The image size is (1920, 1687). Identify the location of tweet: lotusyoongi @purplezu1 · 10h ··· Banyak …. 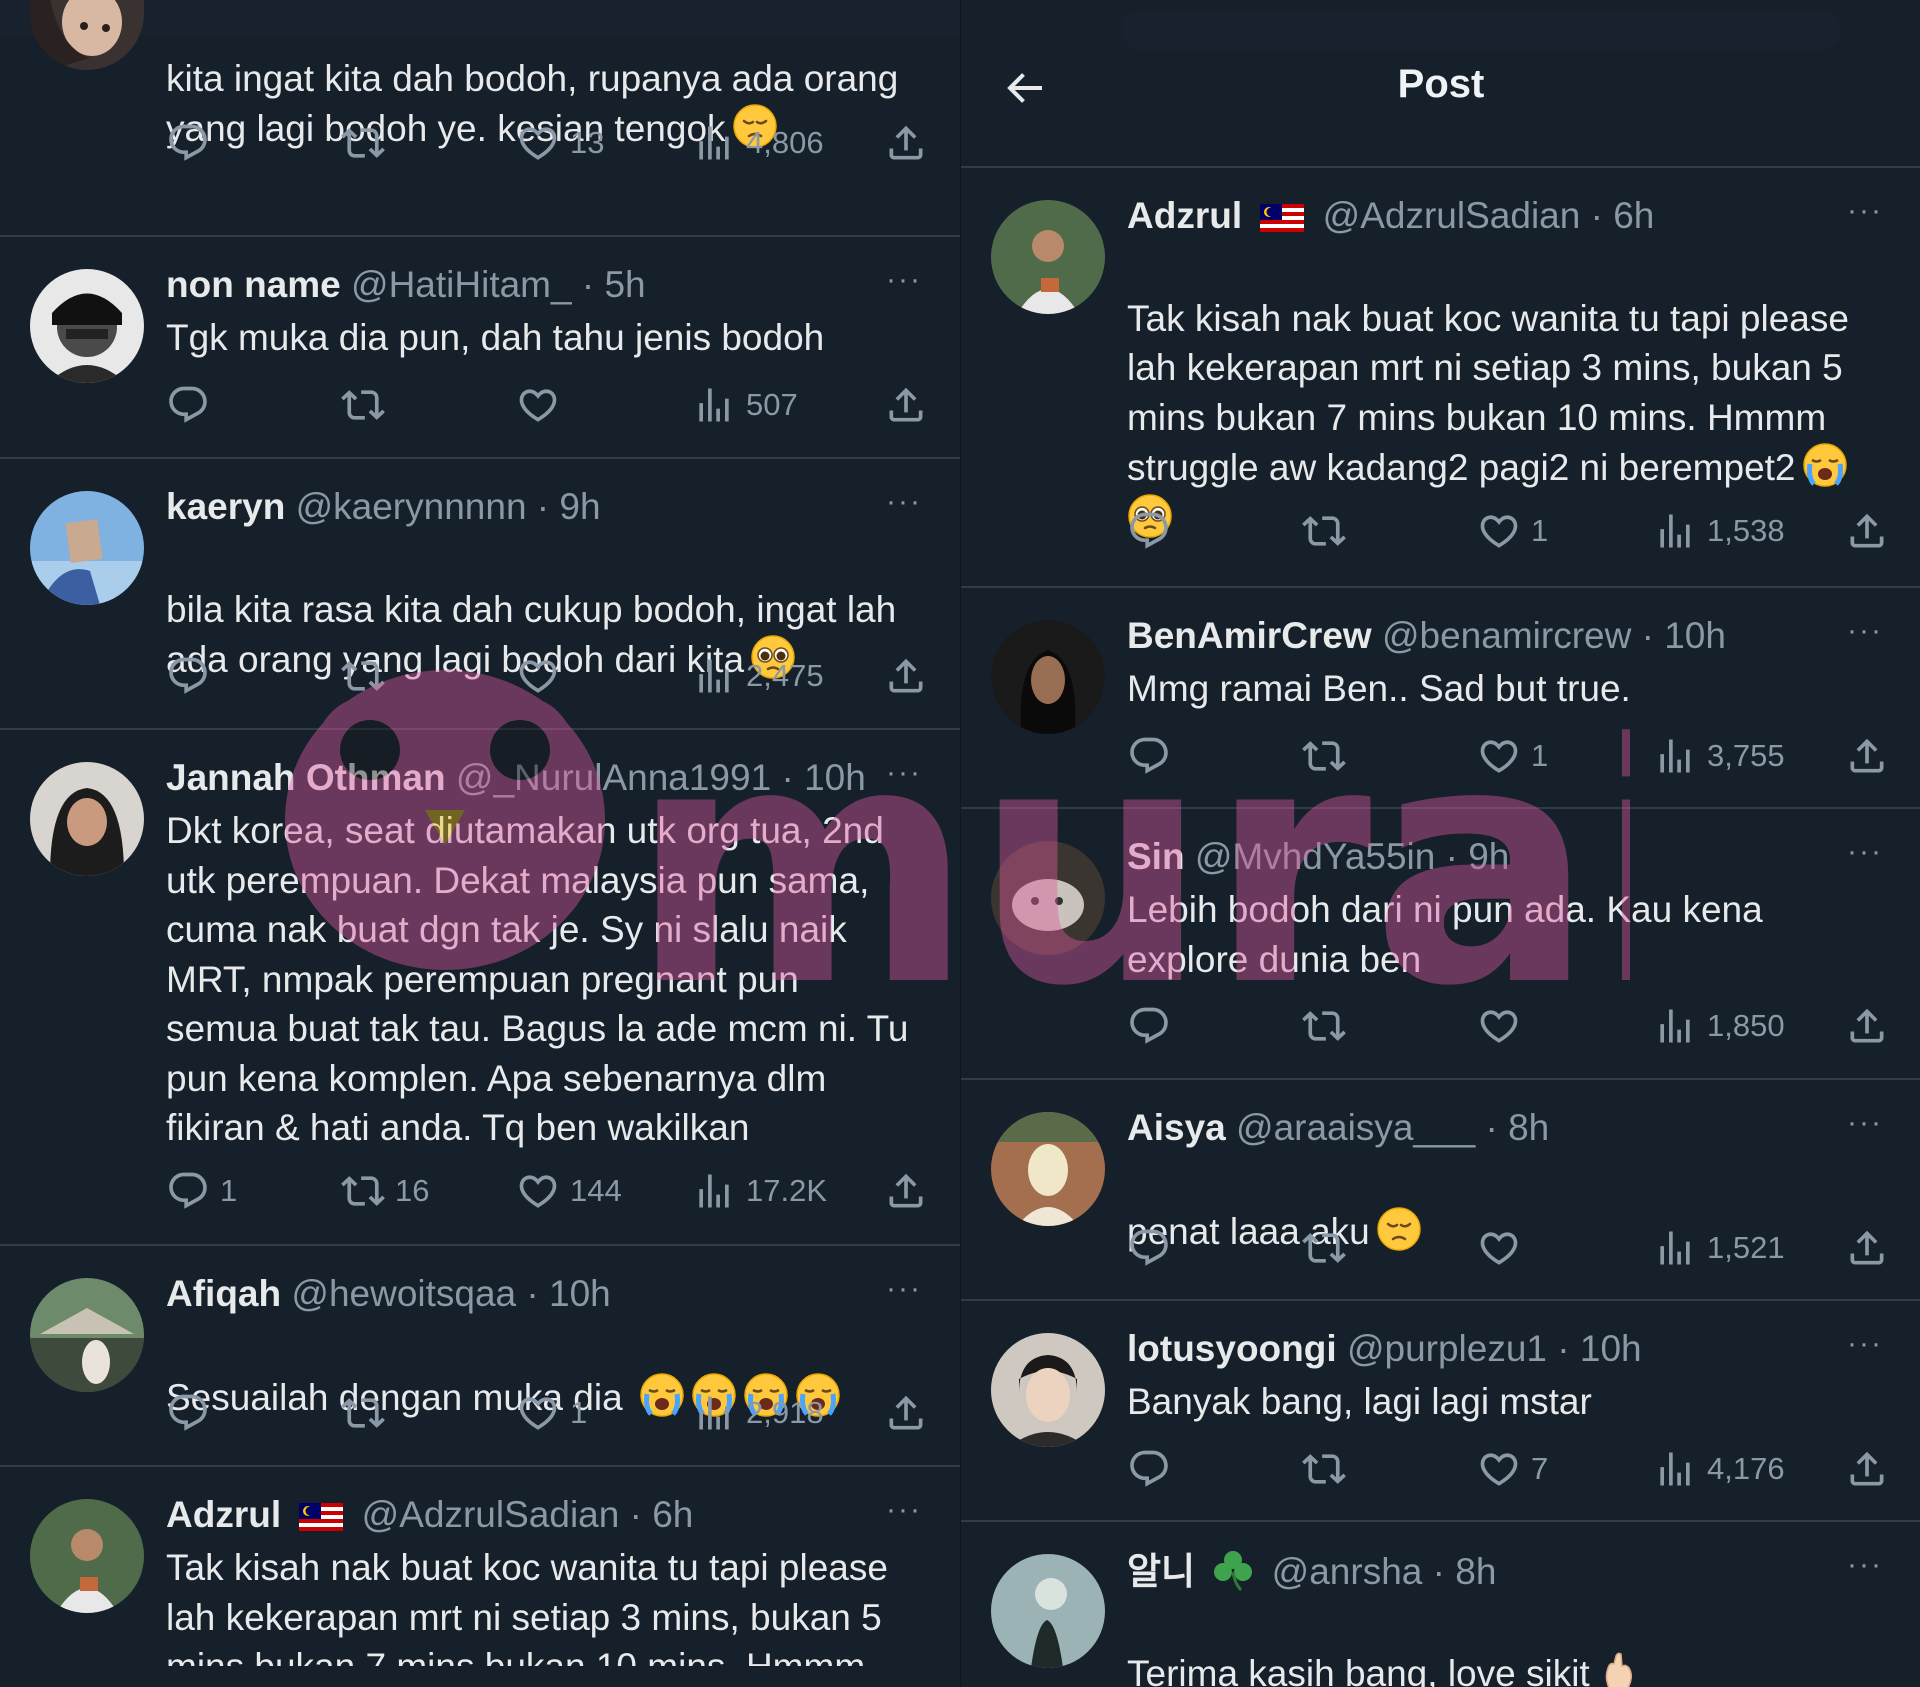
(1440, 1411).